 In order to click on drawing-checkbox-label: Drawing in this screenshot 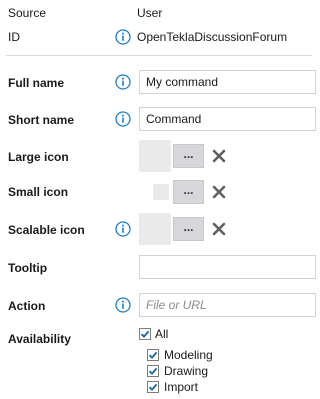, I will do `click(186, 371)`.